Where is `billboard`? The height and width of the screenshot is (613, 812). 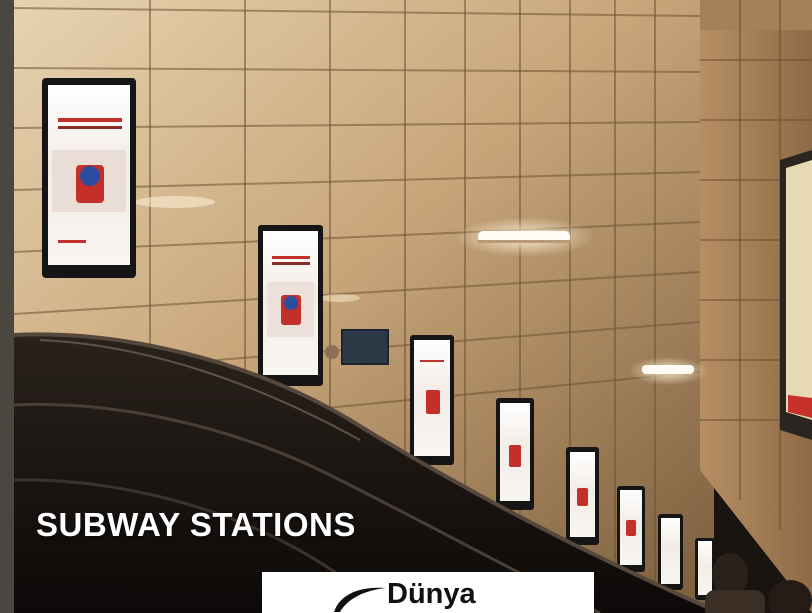
billboard is located at coordinates (796, 295).